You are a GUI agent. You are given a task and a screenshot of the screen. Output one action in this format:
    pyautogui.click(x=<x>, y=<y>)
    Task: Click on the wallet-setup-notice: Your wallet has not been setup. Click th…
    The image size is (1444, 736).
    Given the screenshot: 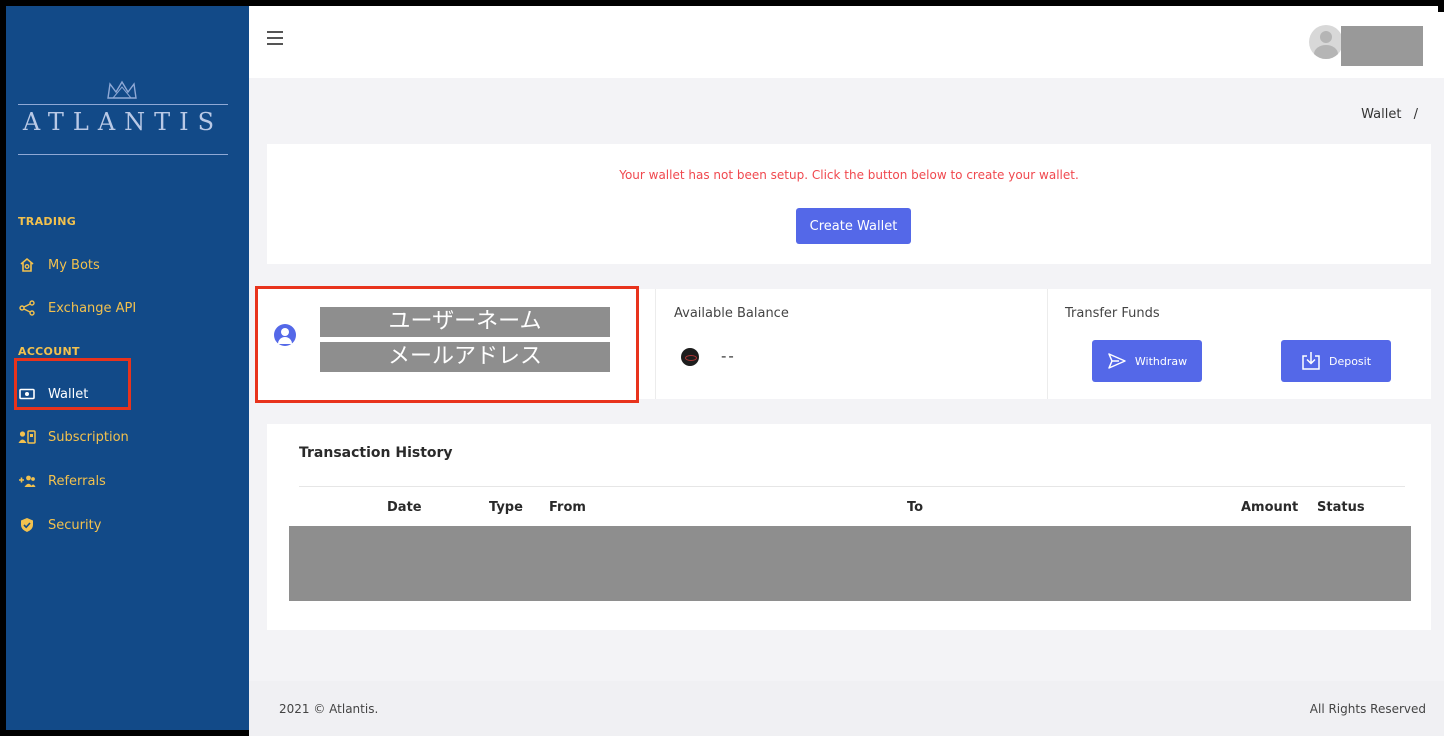 What is the action you would take?
    pyautogui.click(x=849, y=204)
    